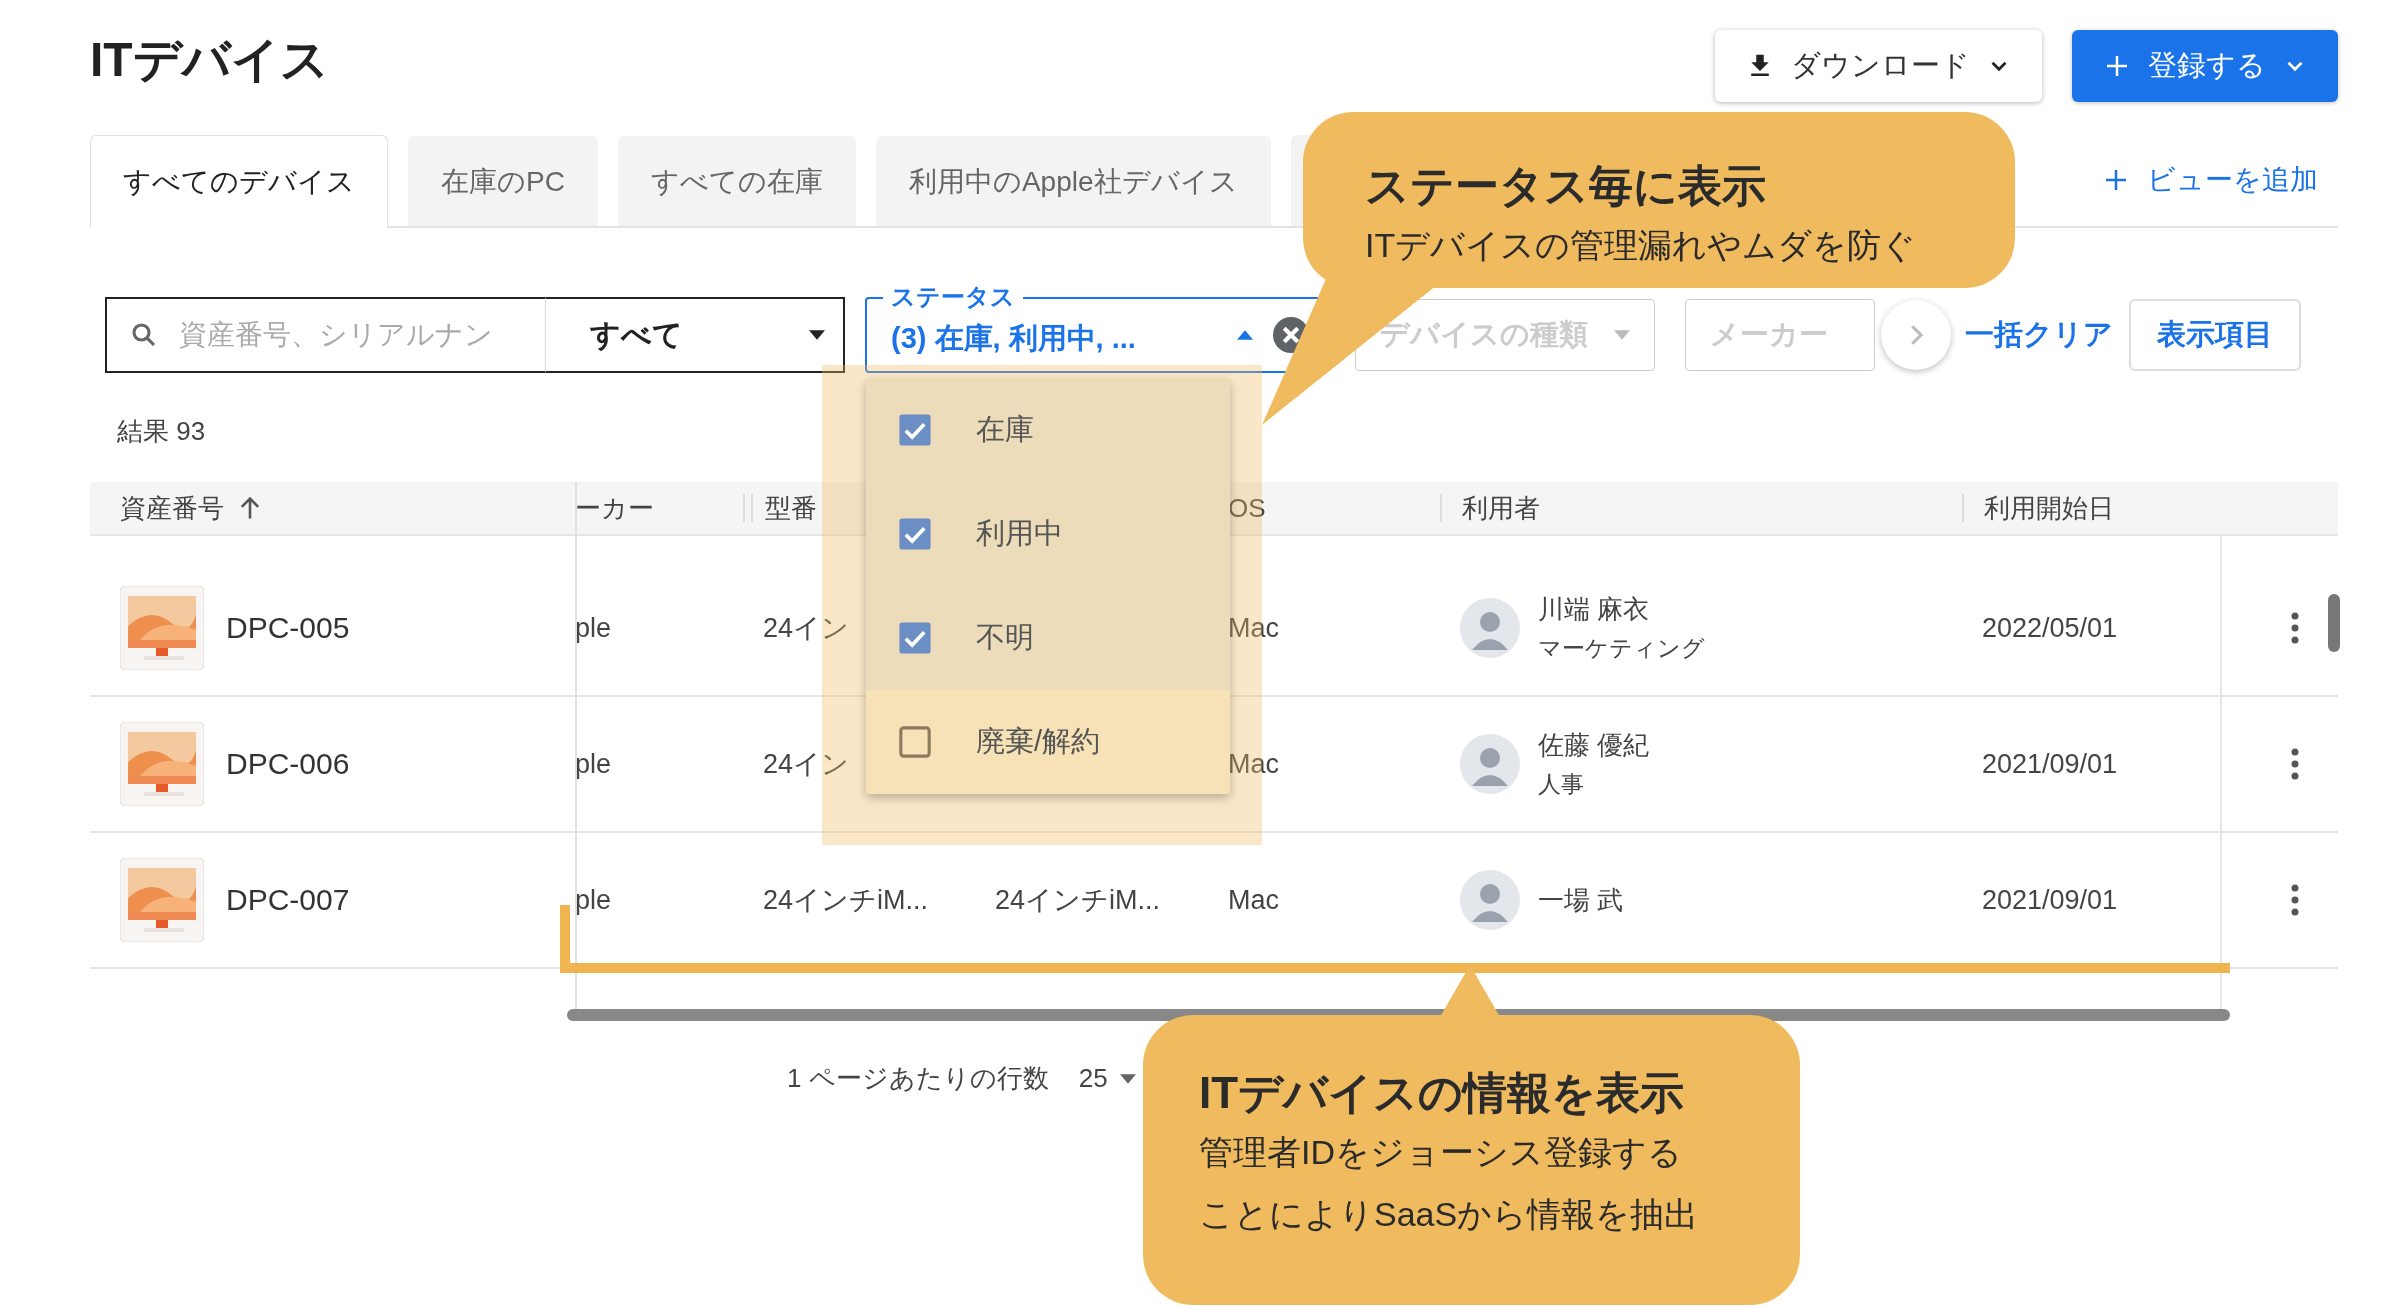 The width and height of the screenshot is (2400, 1308). I want to click on callout-title: ITデバイスの情報を表示, so click(1442, 1093).